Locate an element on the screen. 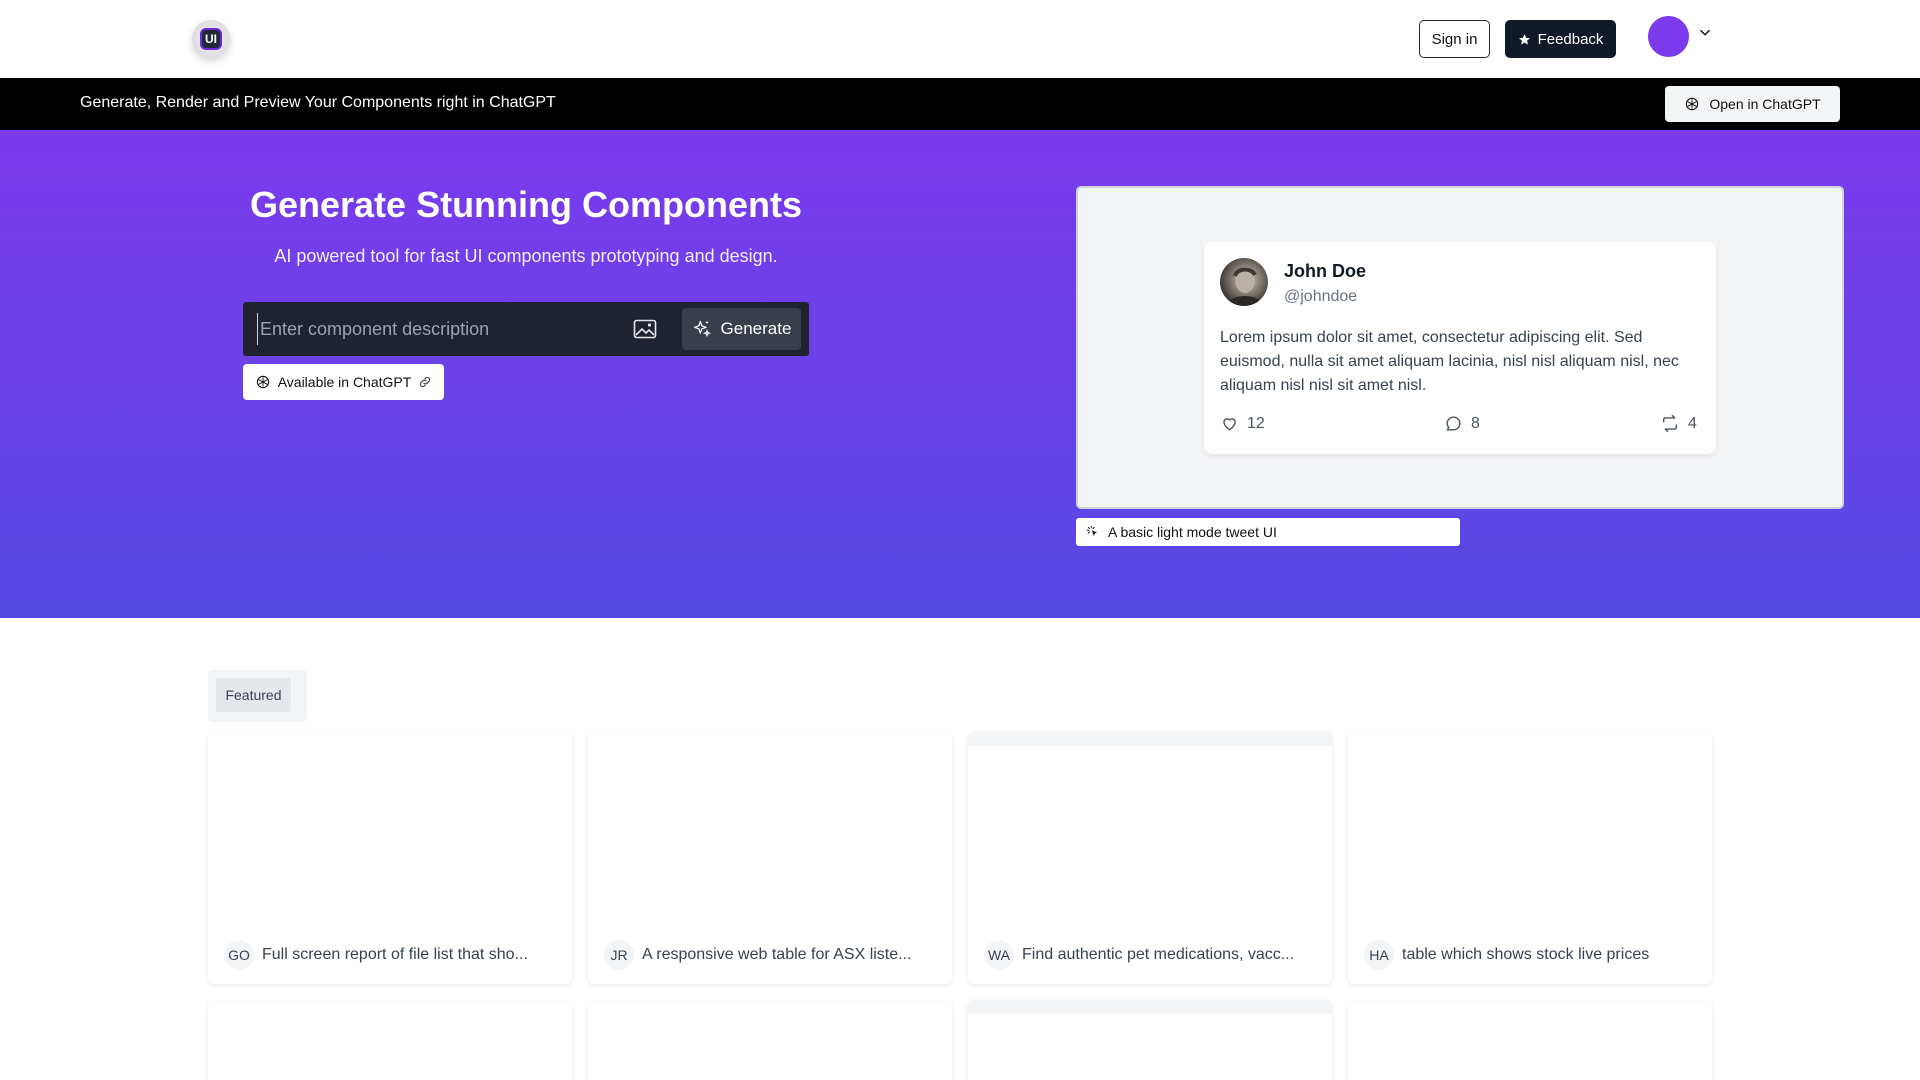 This screenshot has height=1080, width=1920. app-logo: UI is located at coordinates (211, 39).